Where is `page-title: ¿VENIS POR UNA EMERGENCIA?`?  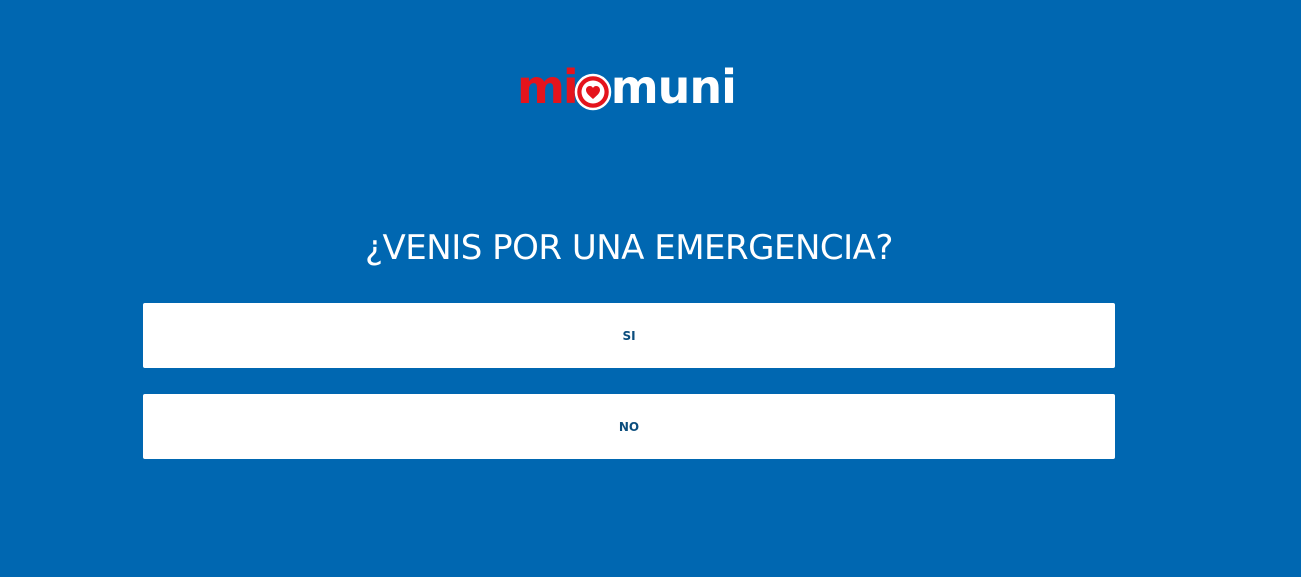 page-title: ¿VENIS POR UNA EMERGENCIA? is located at coordinates (629, 248).